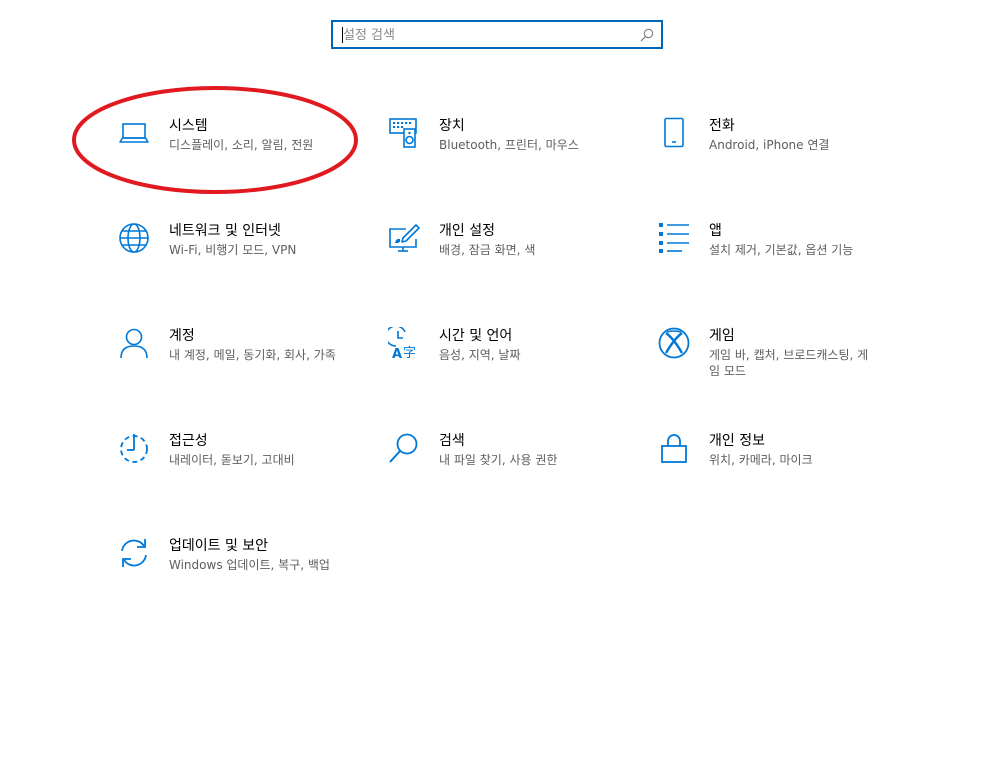 The height and width of the screenshot is (768, 1001). What do you see at coordinates (397, 353) in the screenshot?
I see `svg-text: A` at bounding box center [397, 353].